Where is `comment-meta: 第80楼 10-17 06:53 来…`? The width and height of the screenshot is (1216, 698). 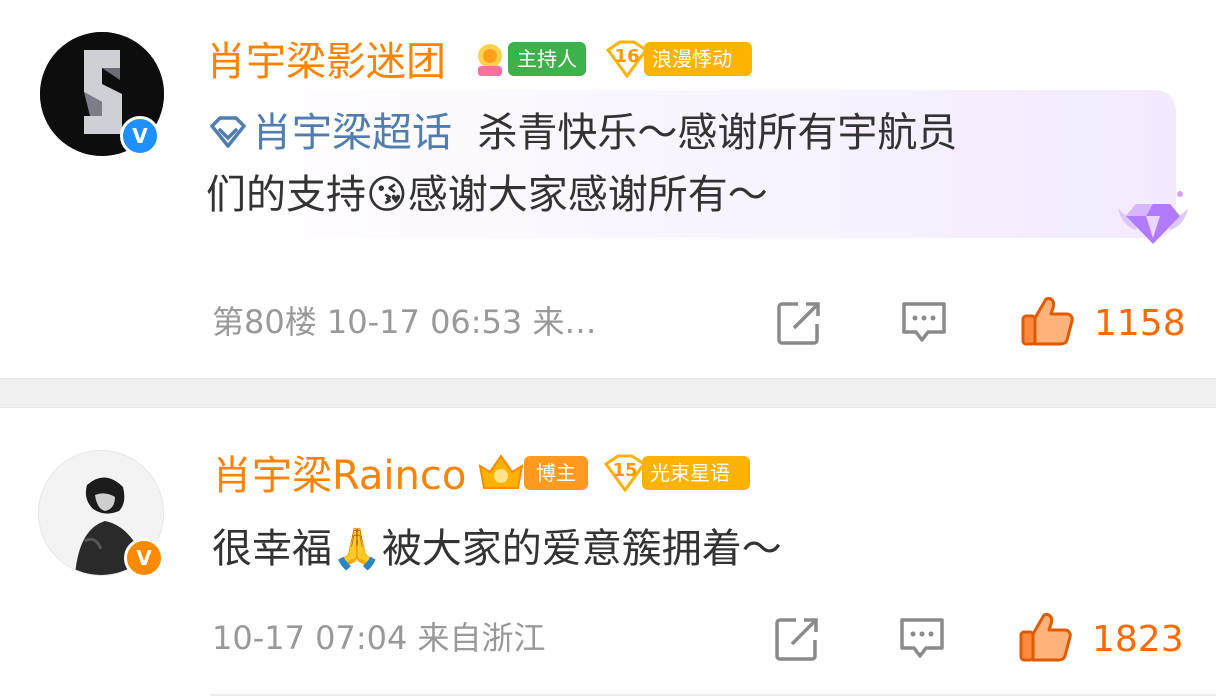 comment-meta: 第80楼 10-17 06:53 来… is located at coordinates (404, 322).